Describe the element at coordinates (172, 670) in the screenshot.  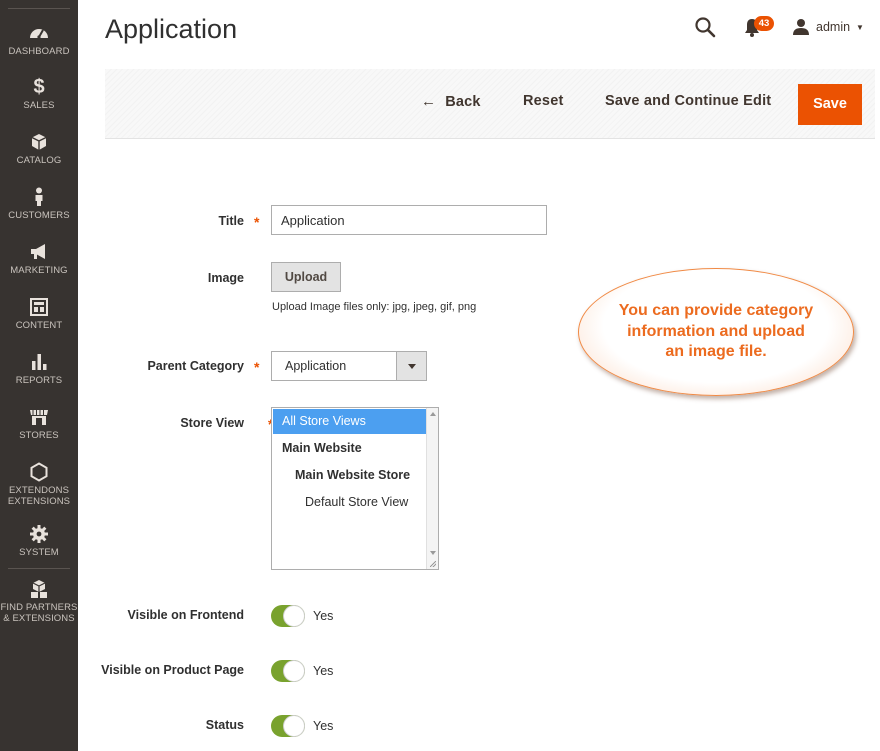
I see `visible-product-label: Visible on Product Page` at that location.